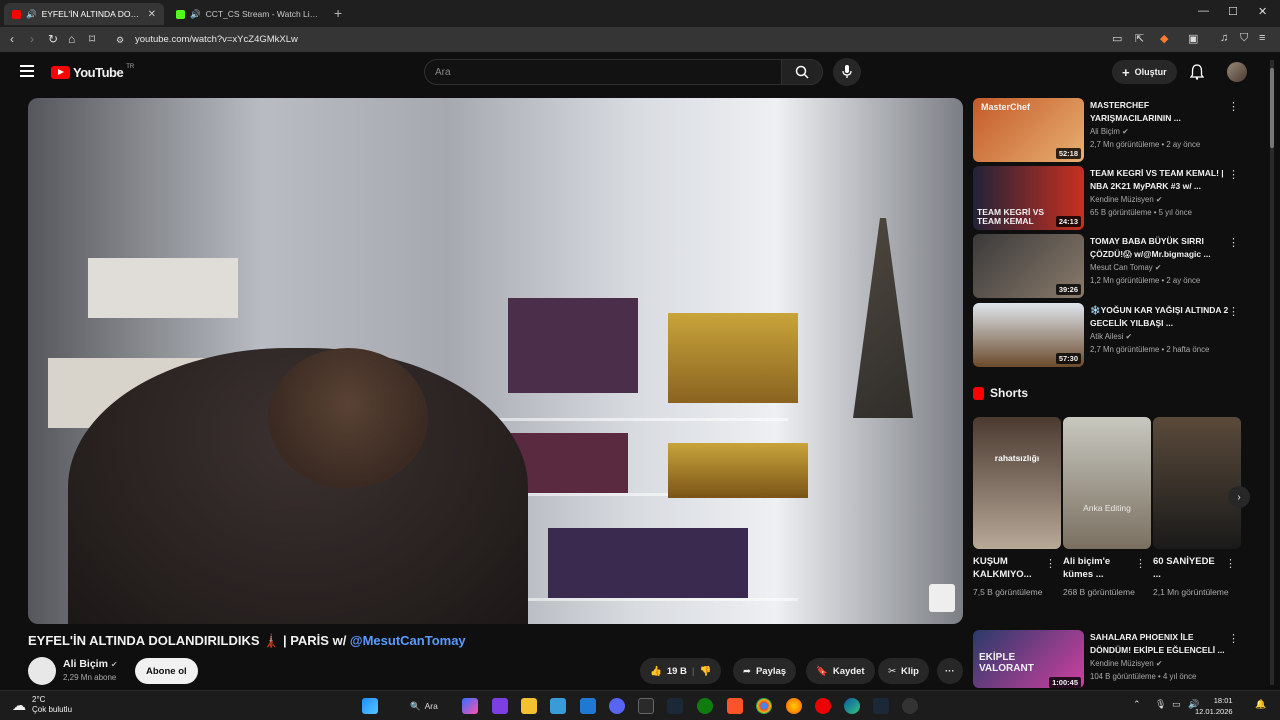 The image size is (1280, 720). Describe the element at coordinates (681, 671) in the screenshot. I see `like-button: 👍 19 B | 👎` at that location.